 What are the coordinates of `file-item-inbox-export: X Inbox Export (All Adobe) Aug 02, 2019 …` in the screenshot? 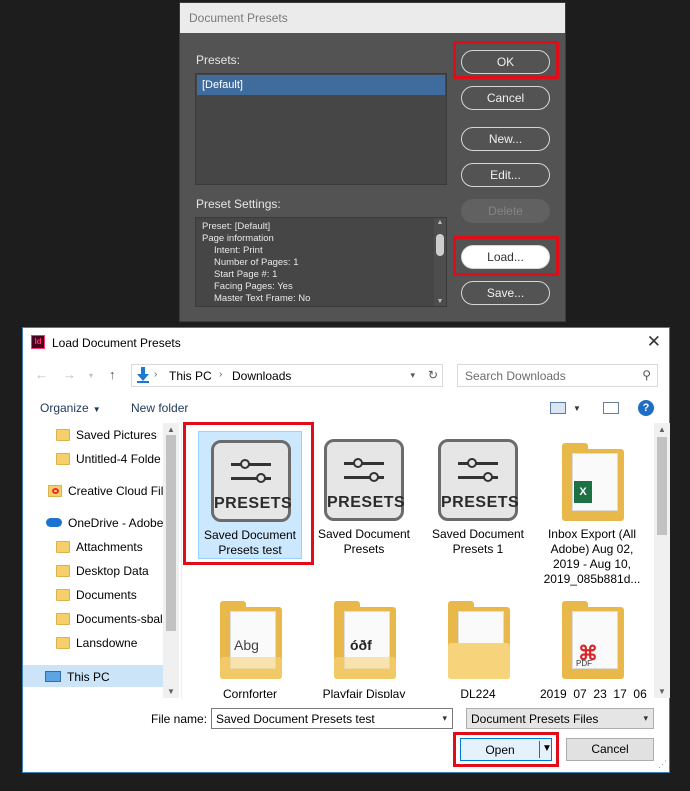 It's located at (592, 511).